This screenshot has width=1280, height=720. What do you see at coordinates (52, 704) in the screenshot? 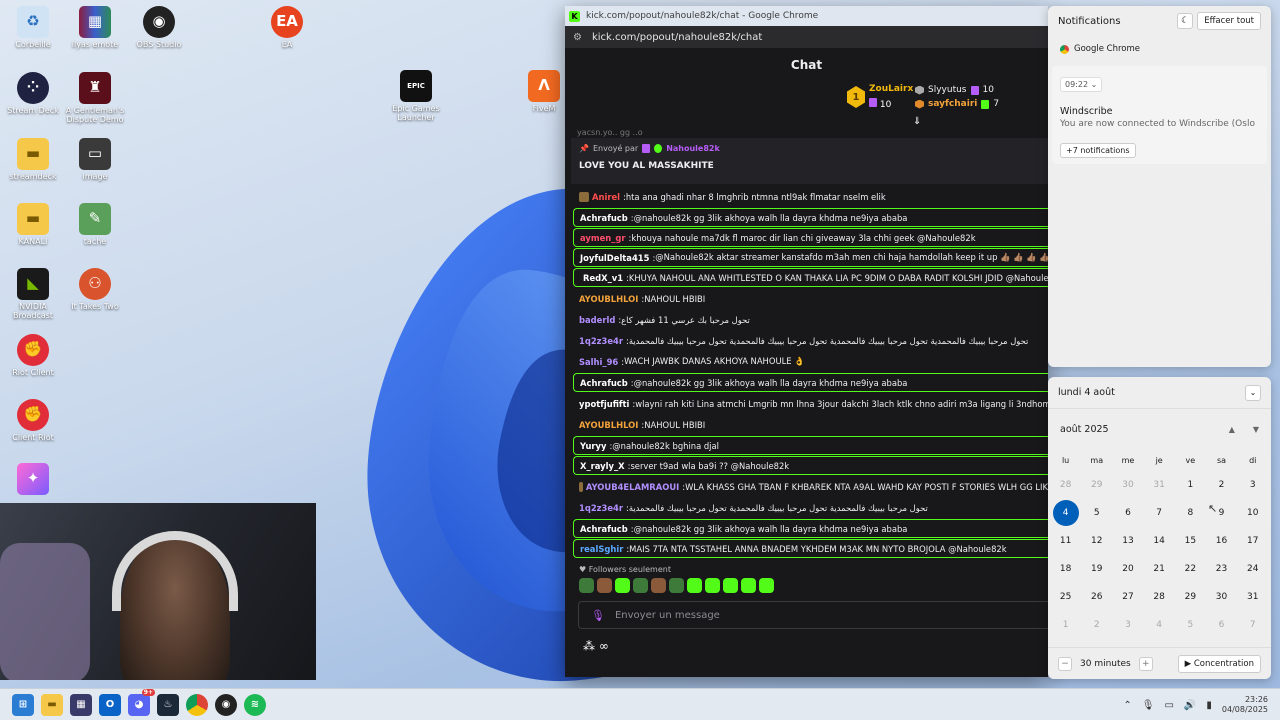
I see `file-explorer-icon: ▬` at bounding box center [52, 704].